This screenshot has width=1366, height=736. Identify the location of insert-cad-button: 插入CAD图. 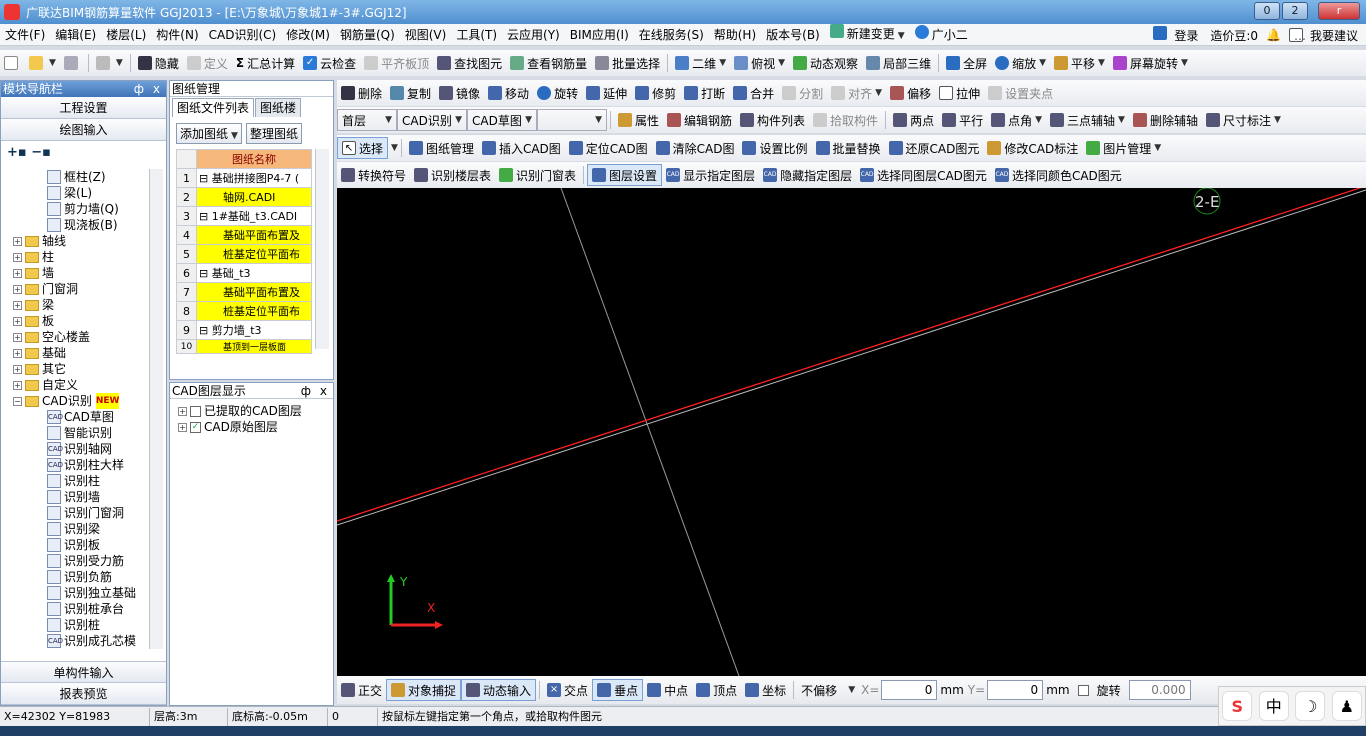
(521, 148).